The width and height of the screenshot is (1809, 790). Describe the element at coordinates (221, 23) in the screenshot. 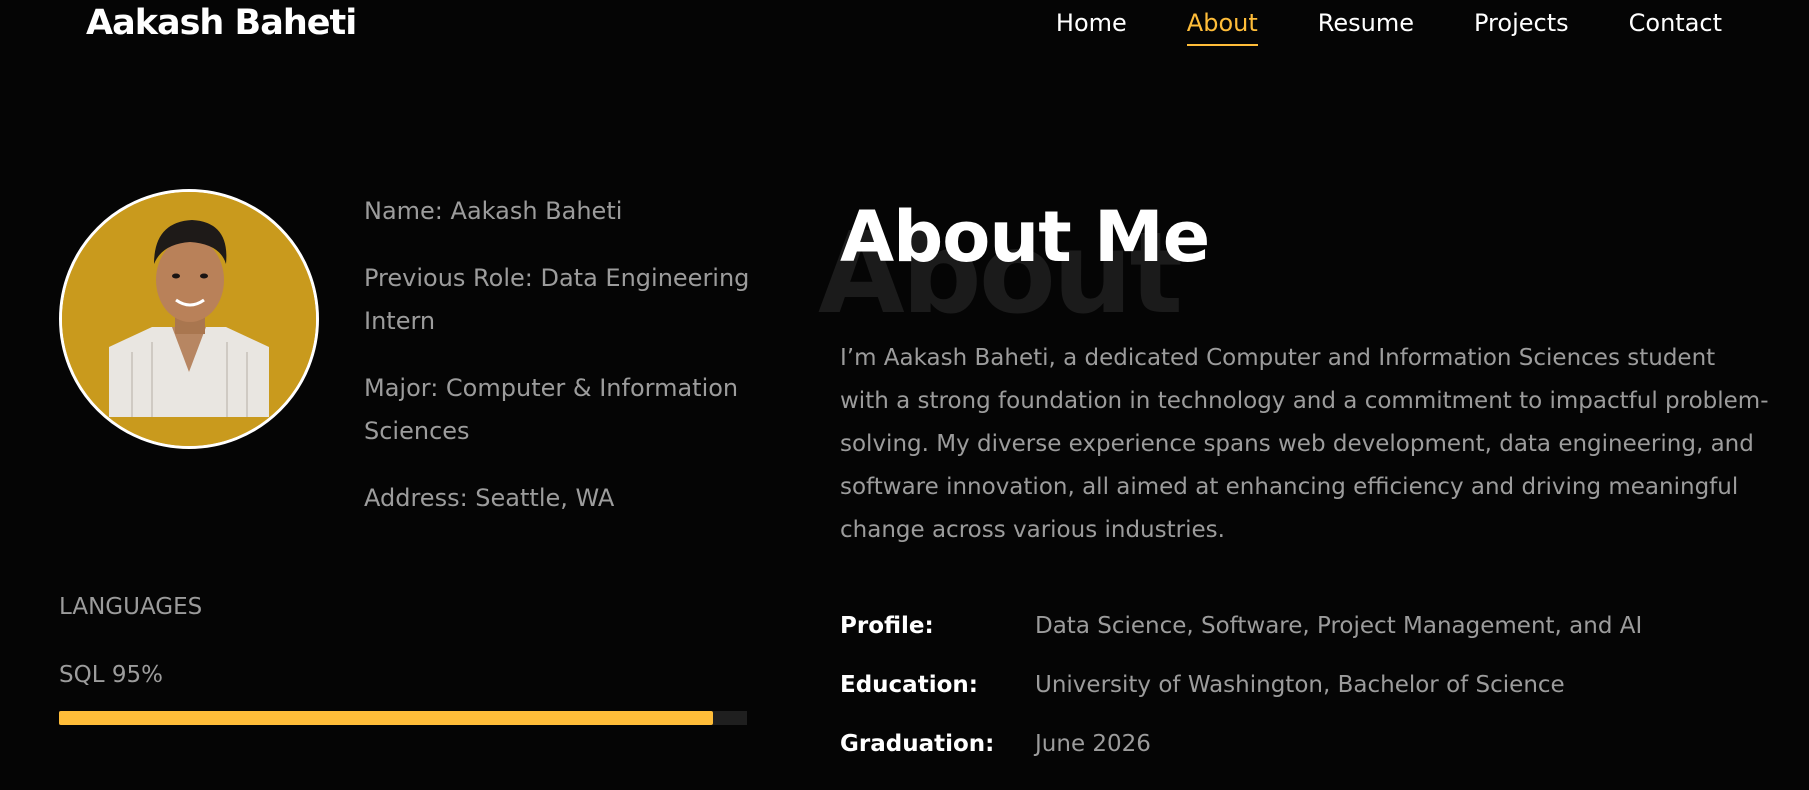

I see `site-logo: Aakash Baheti` at that location.